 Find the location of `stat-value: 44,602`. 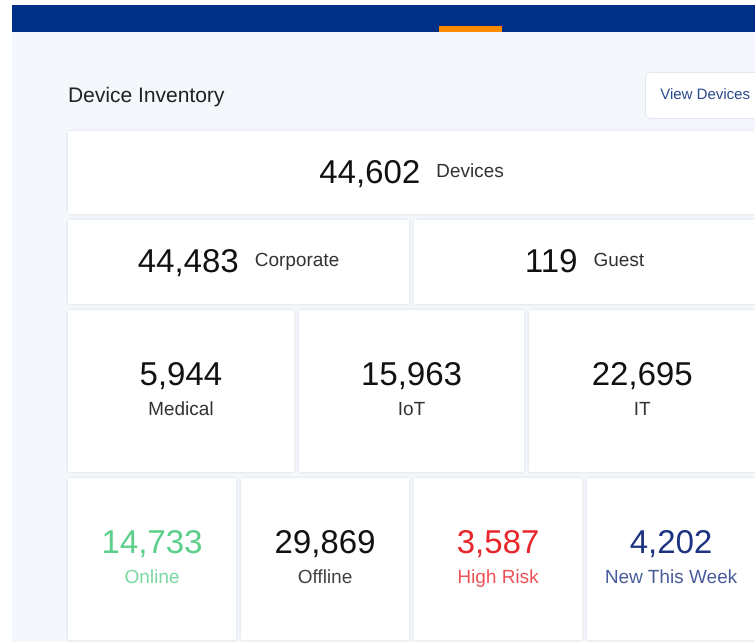

stat-value: 44,602 is located at coordinates (369, 172).